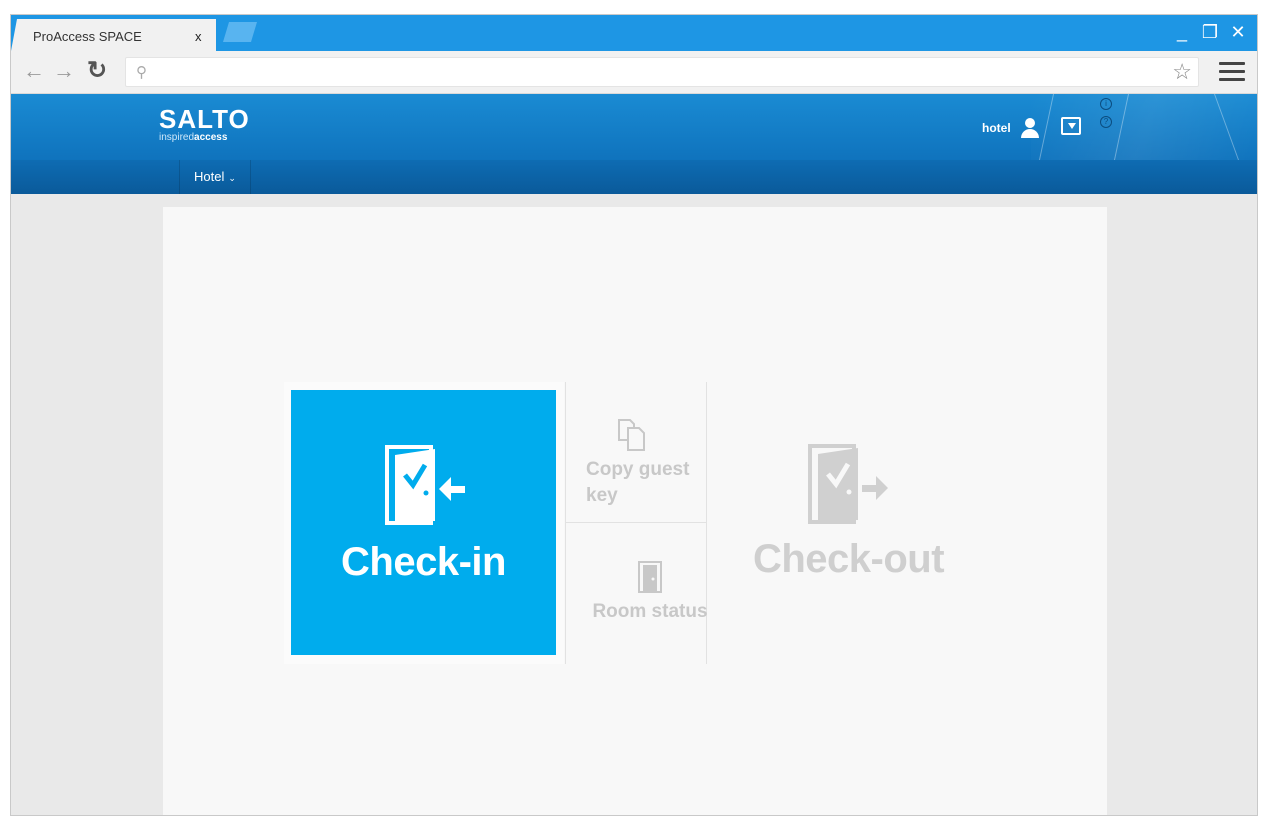 This screenshot has width=1269, height=822. Describe the element at coordinates (1106, 122) in the screenshot. I see `help-icon: ?` at that location.